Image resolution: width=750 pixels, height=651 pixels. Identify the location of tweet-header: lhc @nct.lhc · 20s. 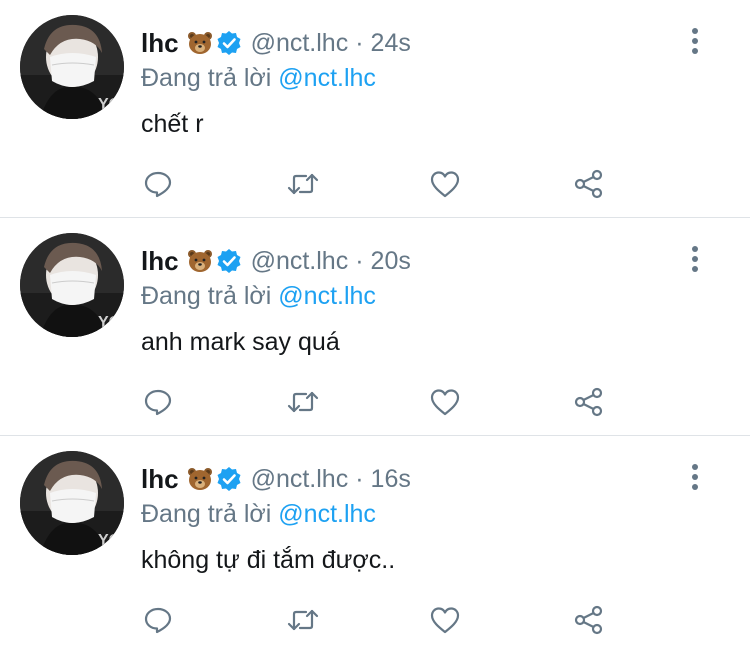
(276, 261).